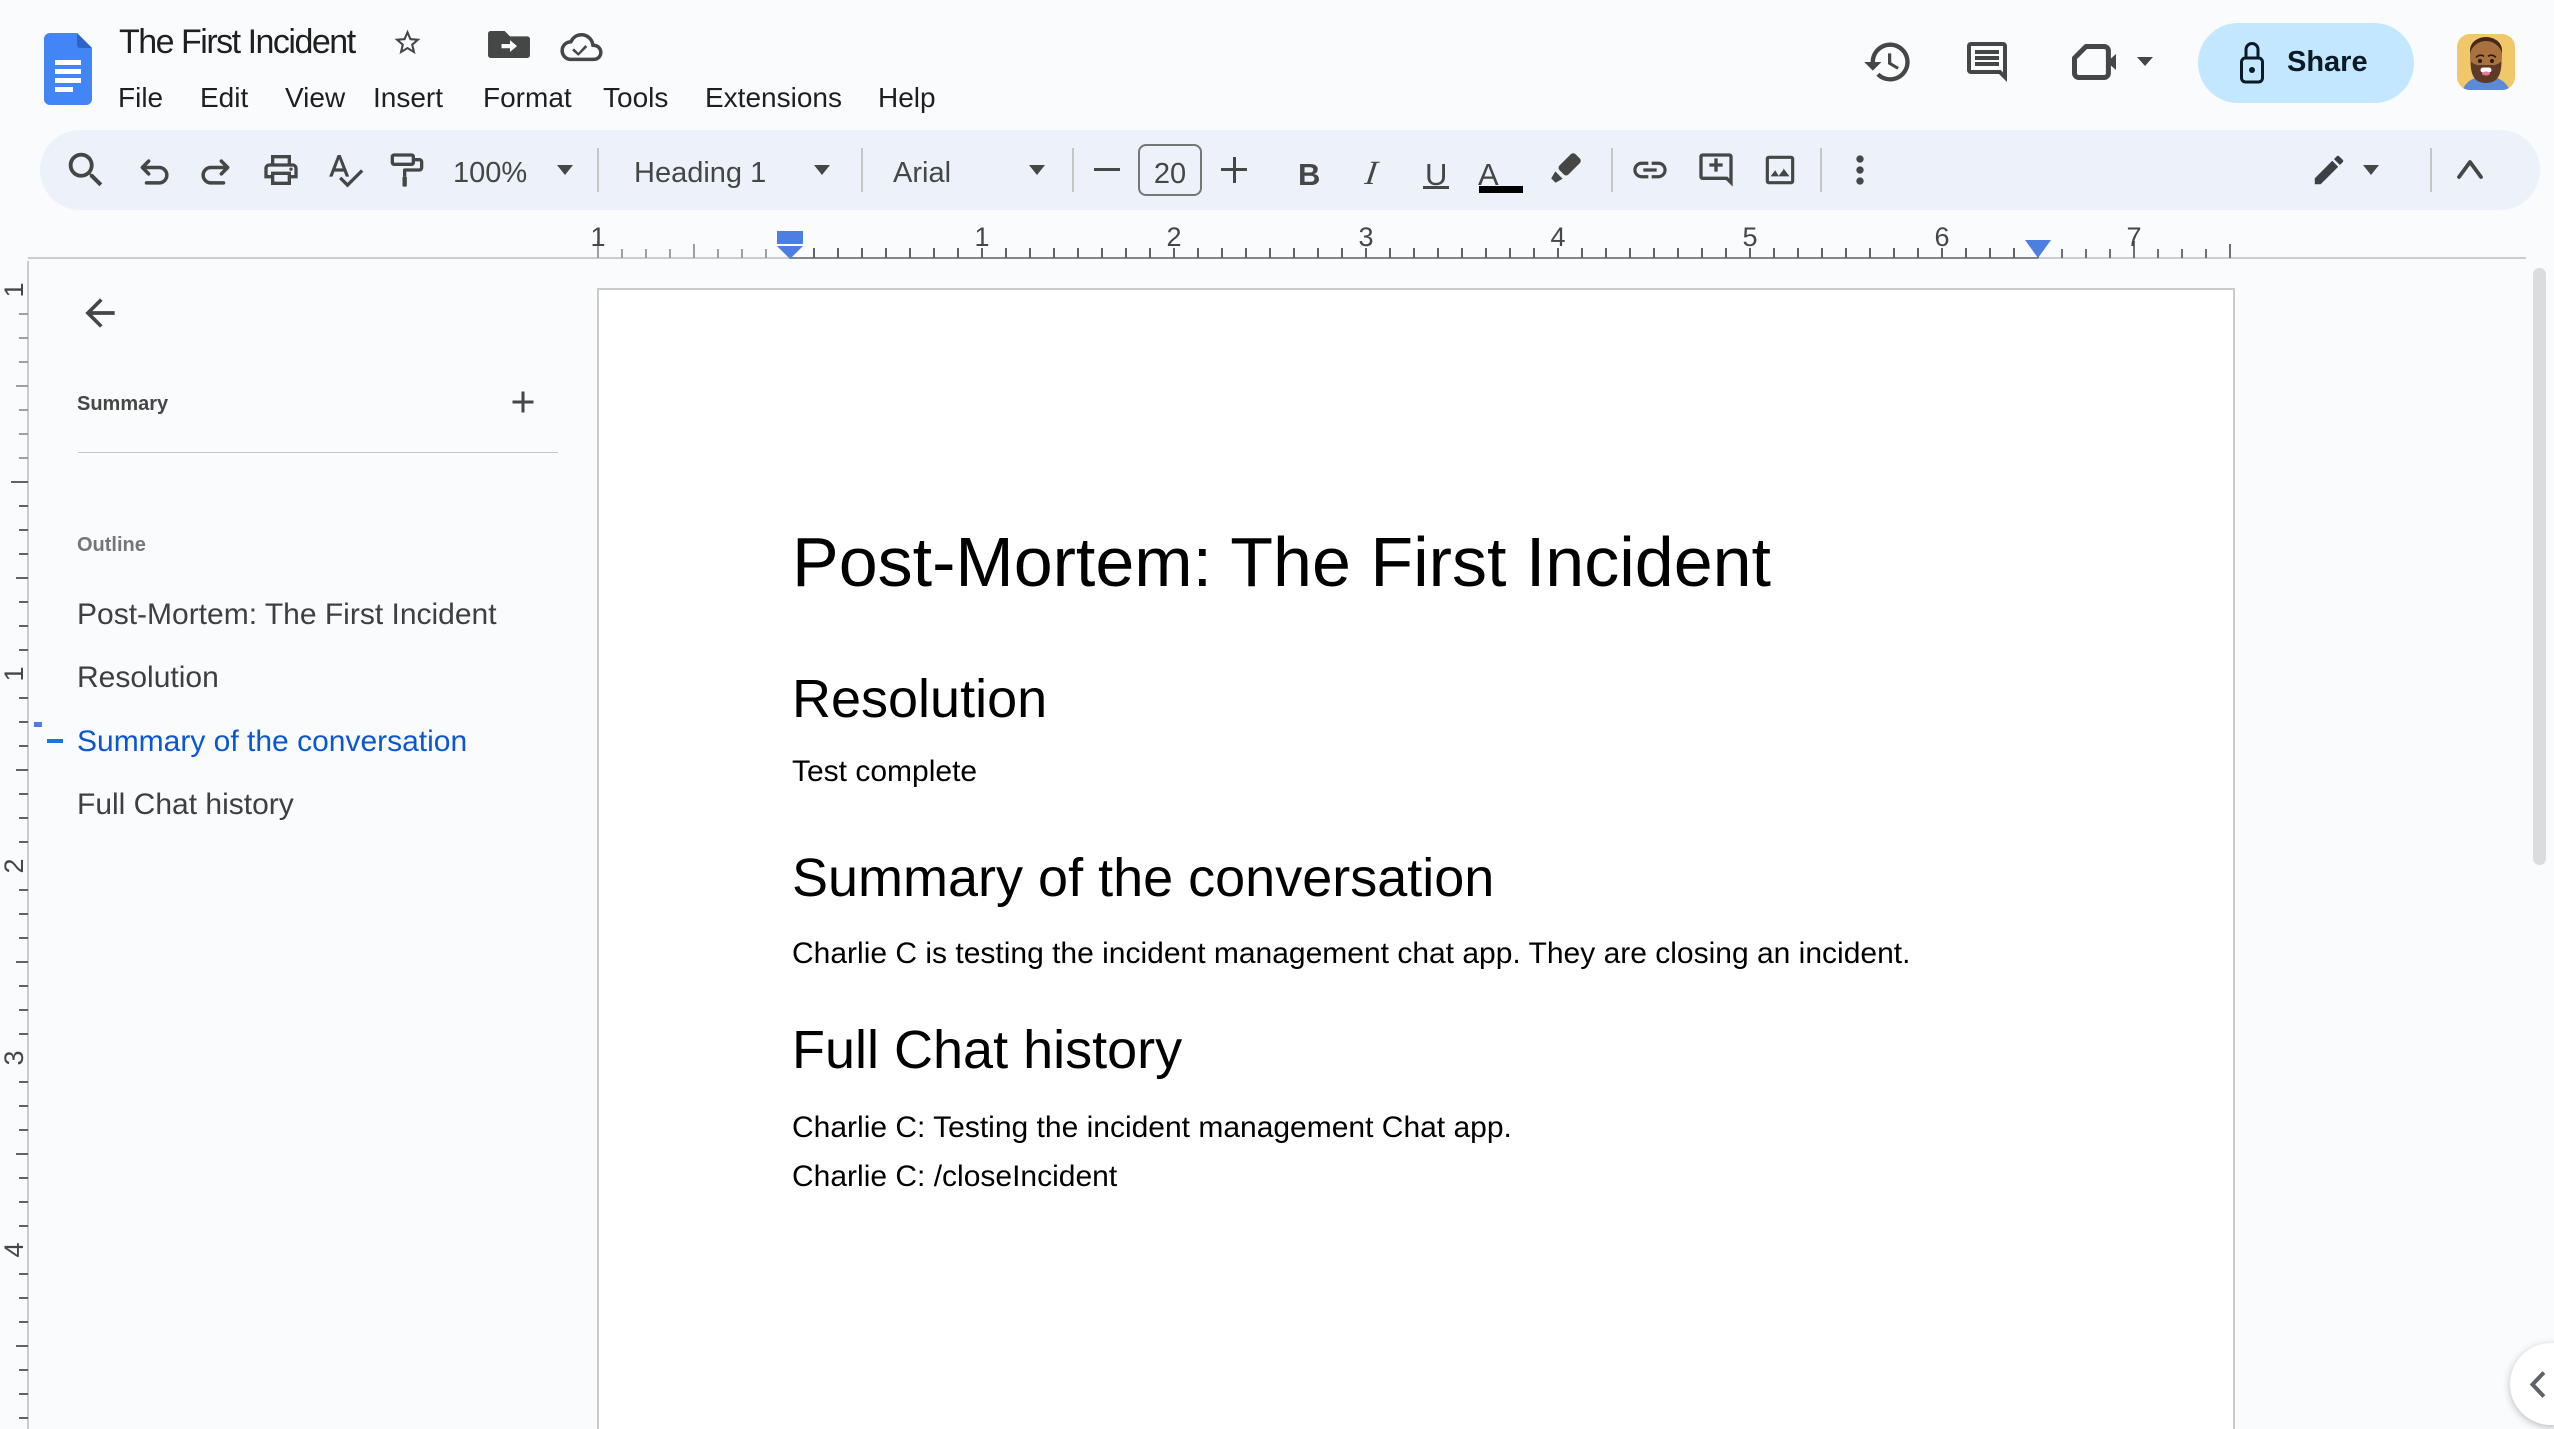 Image resolution: width=2554 pixels, height=1429 pixels. What do you see at coordinates (1941, 237) in the screenshot?
I see `svg-text: 6` at bounding box center [1941, 237].